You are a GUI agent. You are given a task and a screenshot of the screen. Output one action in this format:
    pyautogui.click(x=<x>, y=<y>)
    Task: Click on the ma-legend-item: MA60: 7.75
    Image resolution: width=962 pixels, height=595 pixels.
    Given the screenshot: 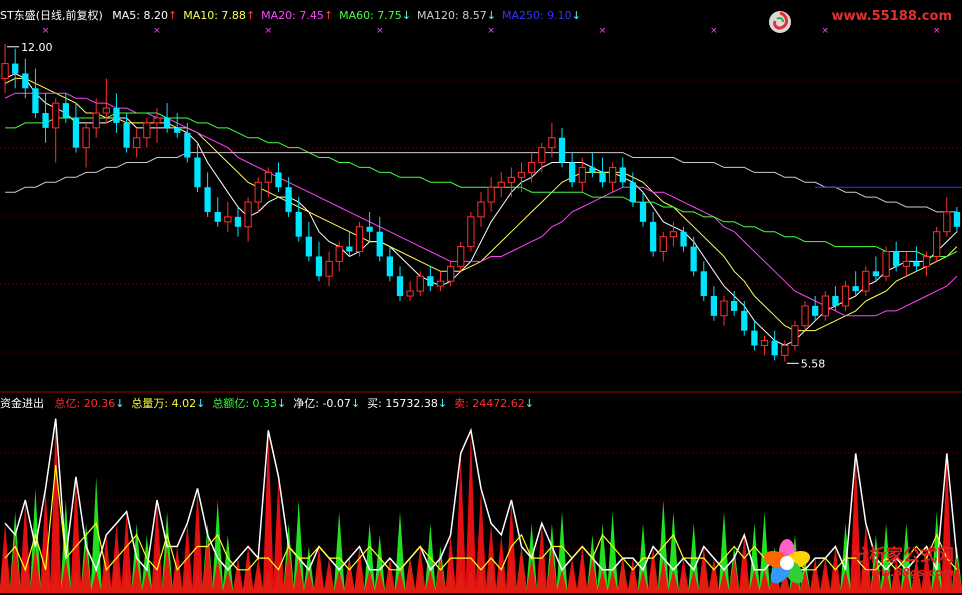 What is the action you would take?
    pyautogui.click(x=370, y=15)
    